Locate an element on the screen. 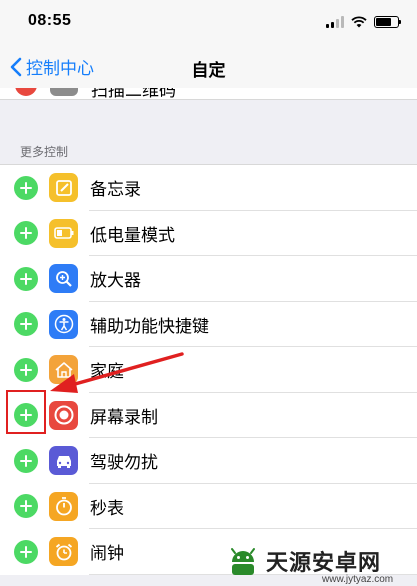 This screenshot has height=586, width=417. notes-icon is located at coordinates (63, 188).